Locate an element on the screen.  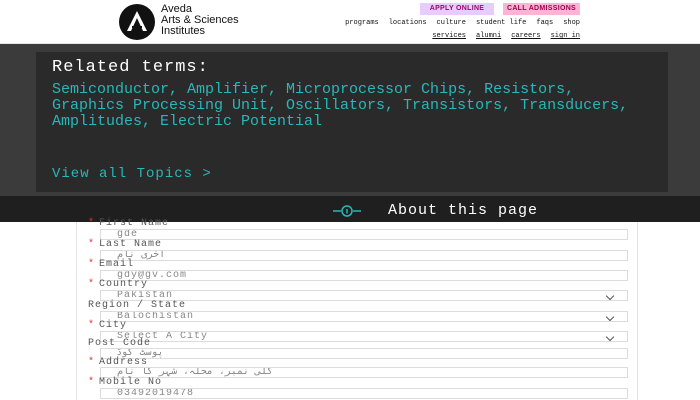
nav-item-locations: locations is located at coordinates (408, 23).